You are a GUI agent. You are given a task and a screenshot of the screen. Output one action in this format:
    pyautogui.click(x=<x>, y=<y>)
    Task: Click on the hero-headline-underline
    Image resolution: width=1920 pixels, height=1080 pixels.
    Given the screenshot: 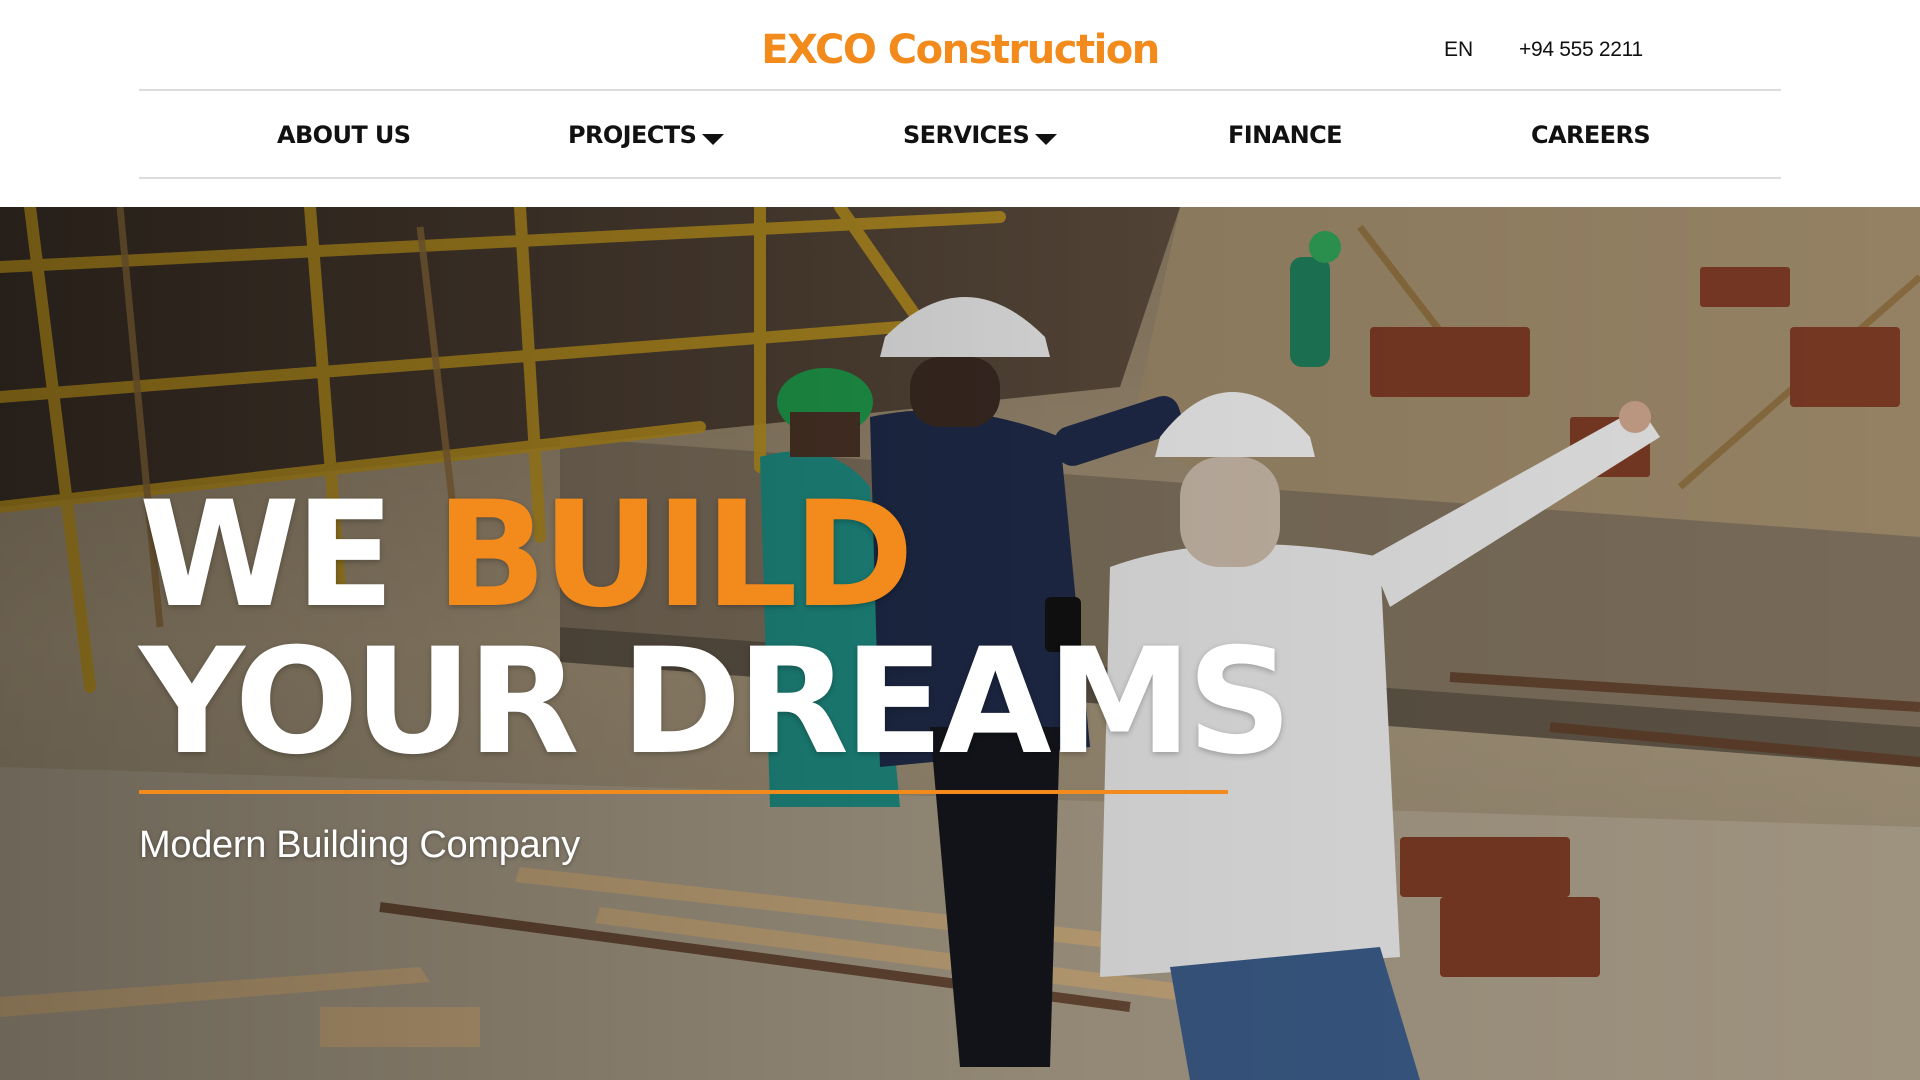 What is the action you would take?
    pyautogui.click(x=683, y=792)
    